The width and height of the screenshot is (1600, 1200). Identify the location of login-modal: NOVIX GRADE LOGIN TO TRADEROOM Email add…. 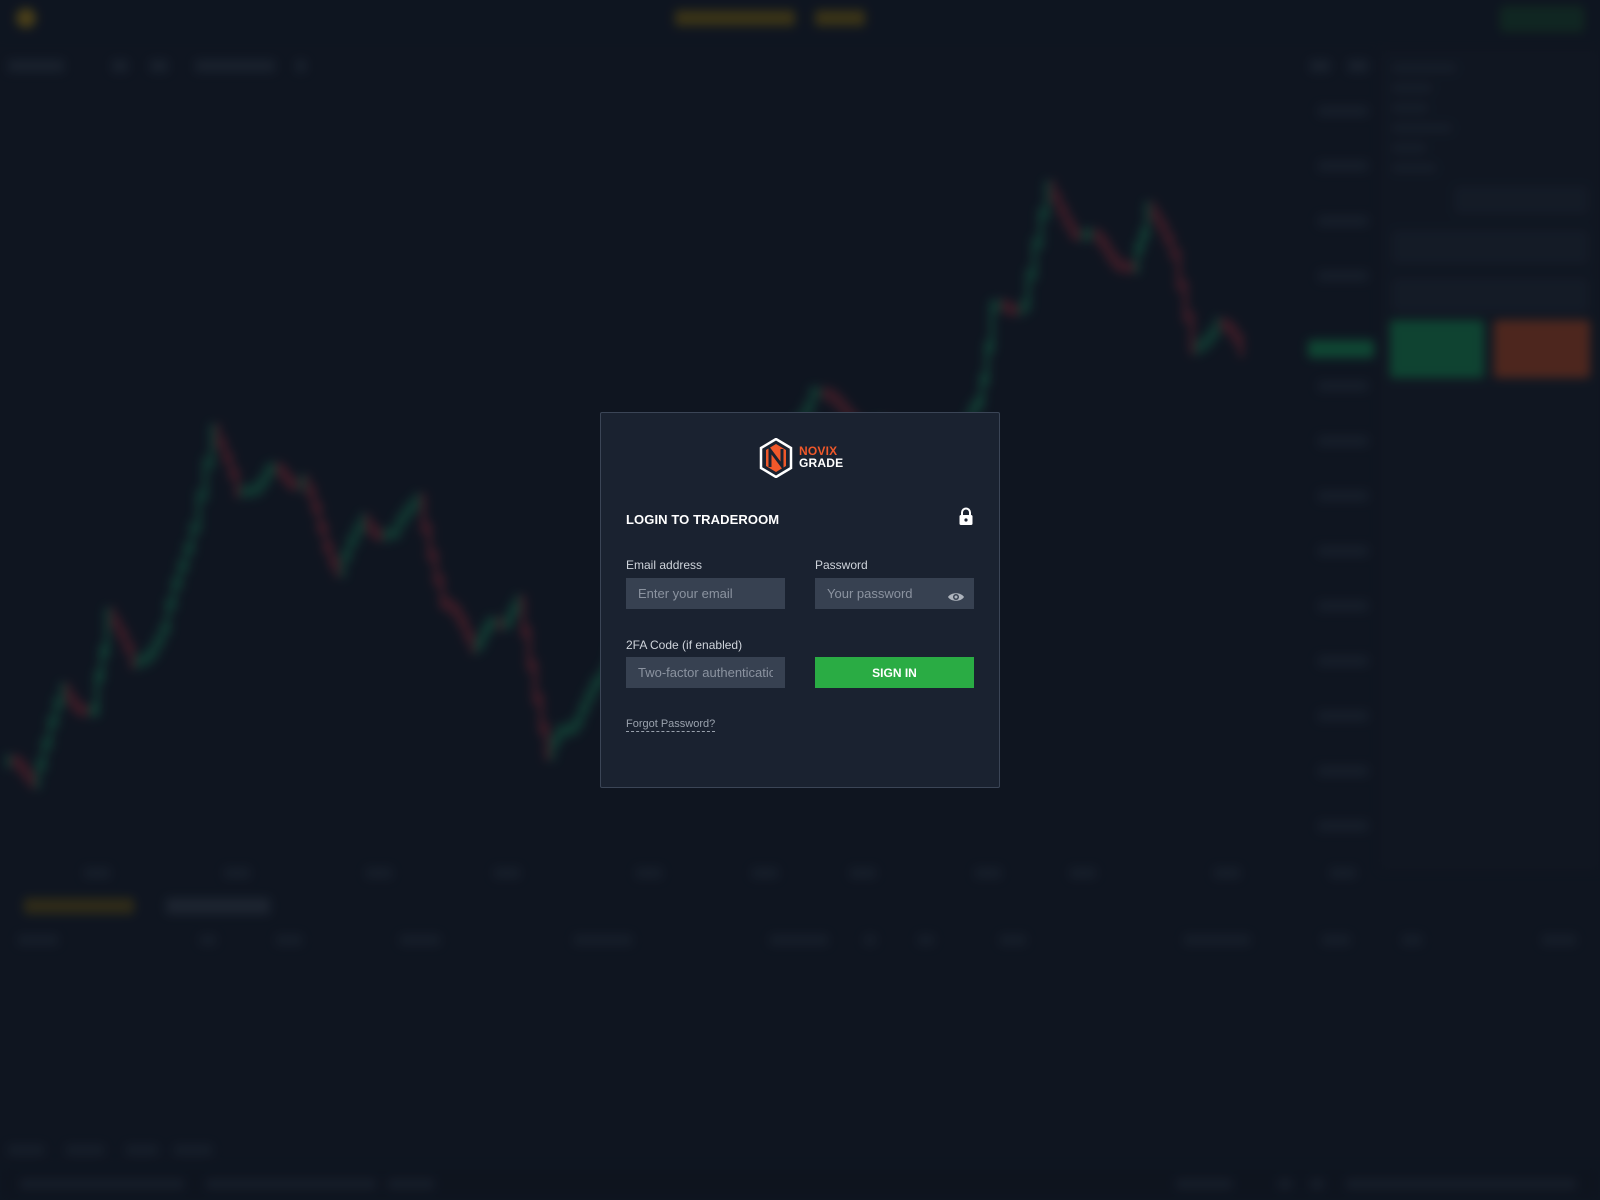
(800, 600).